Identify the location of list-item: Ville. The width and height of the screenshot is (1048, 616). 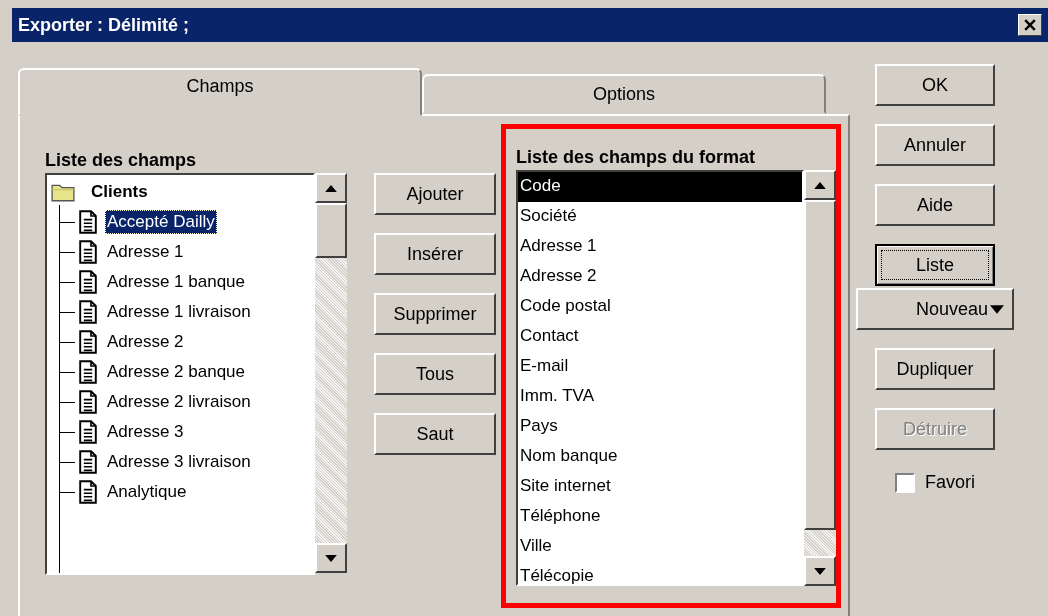
(660, 547).